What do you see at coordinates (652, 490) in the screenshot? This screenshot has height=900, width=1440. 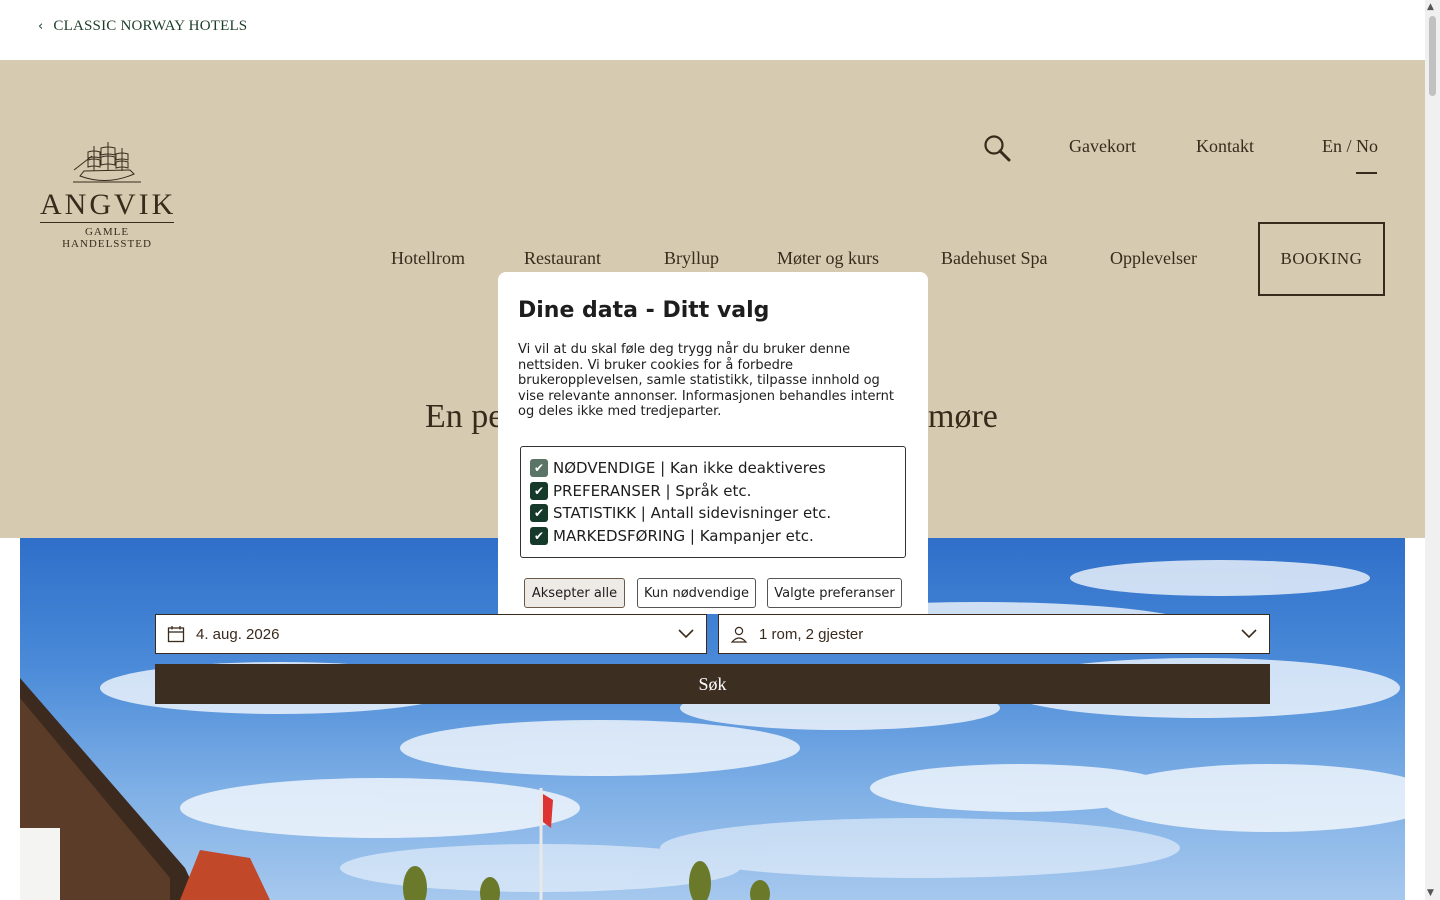 I see `pref-preferences-label: PREFERANSER | Språk etc.` at bounding box center [652, 490].